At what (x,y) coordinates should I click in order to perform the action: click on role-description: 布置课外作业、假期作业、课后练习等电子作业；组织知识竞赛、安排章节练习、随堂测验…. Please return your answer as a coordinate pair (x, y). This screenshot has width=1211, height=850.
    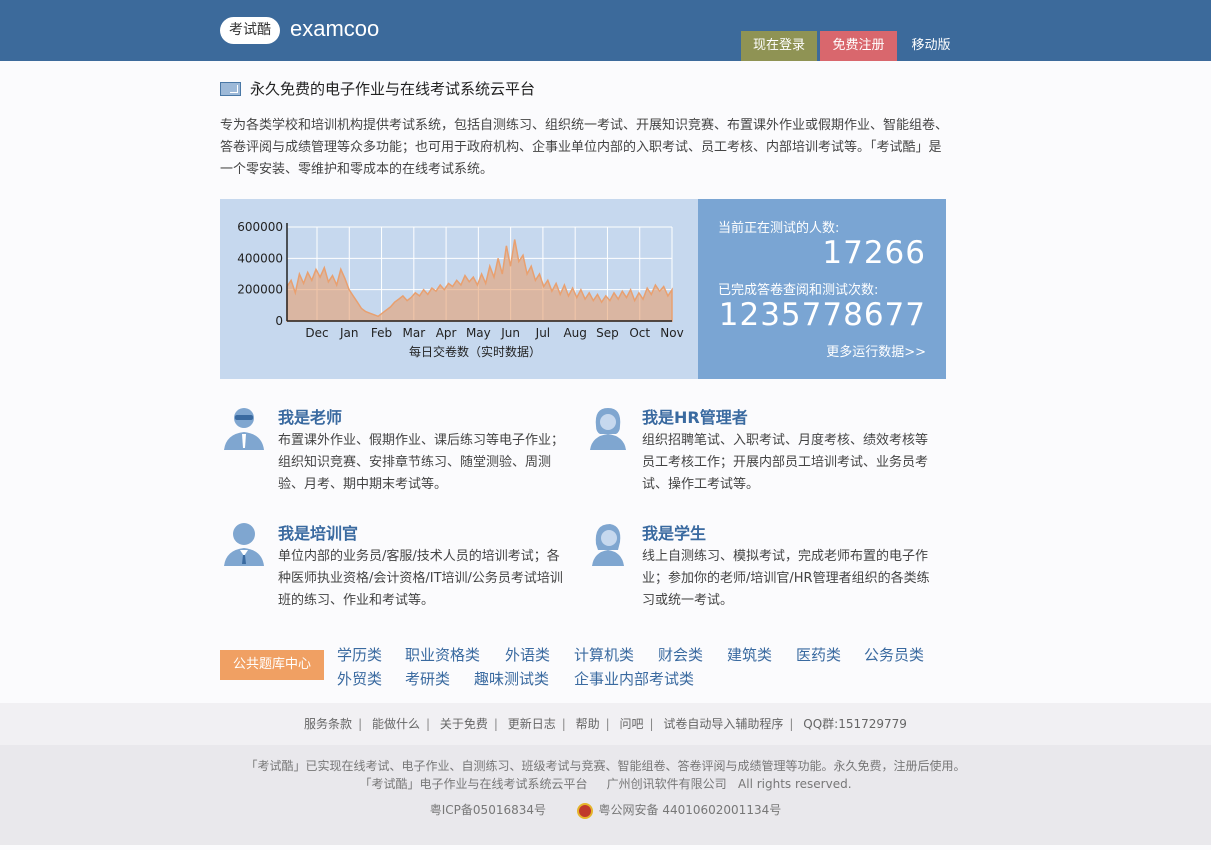
    Looking at the image, I should click on (421, 462).